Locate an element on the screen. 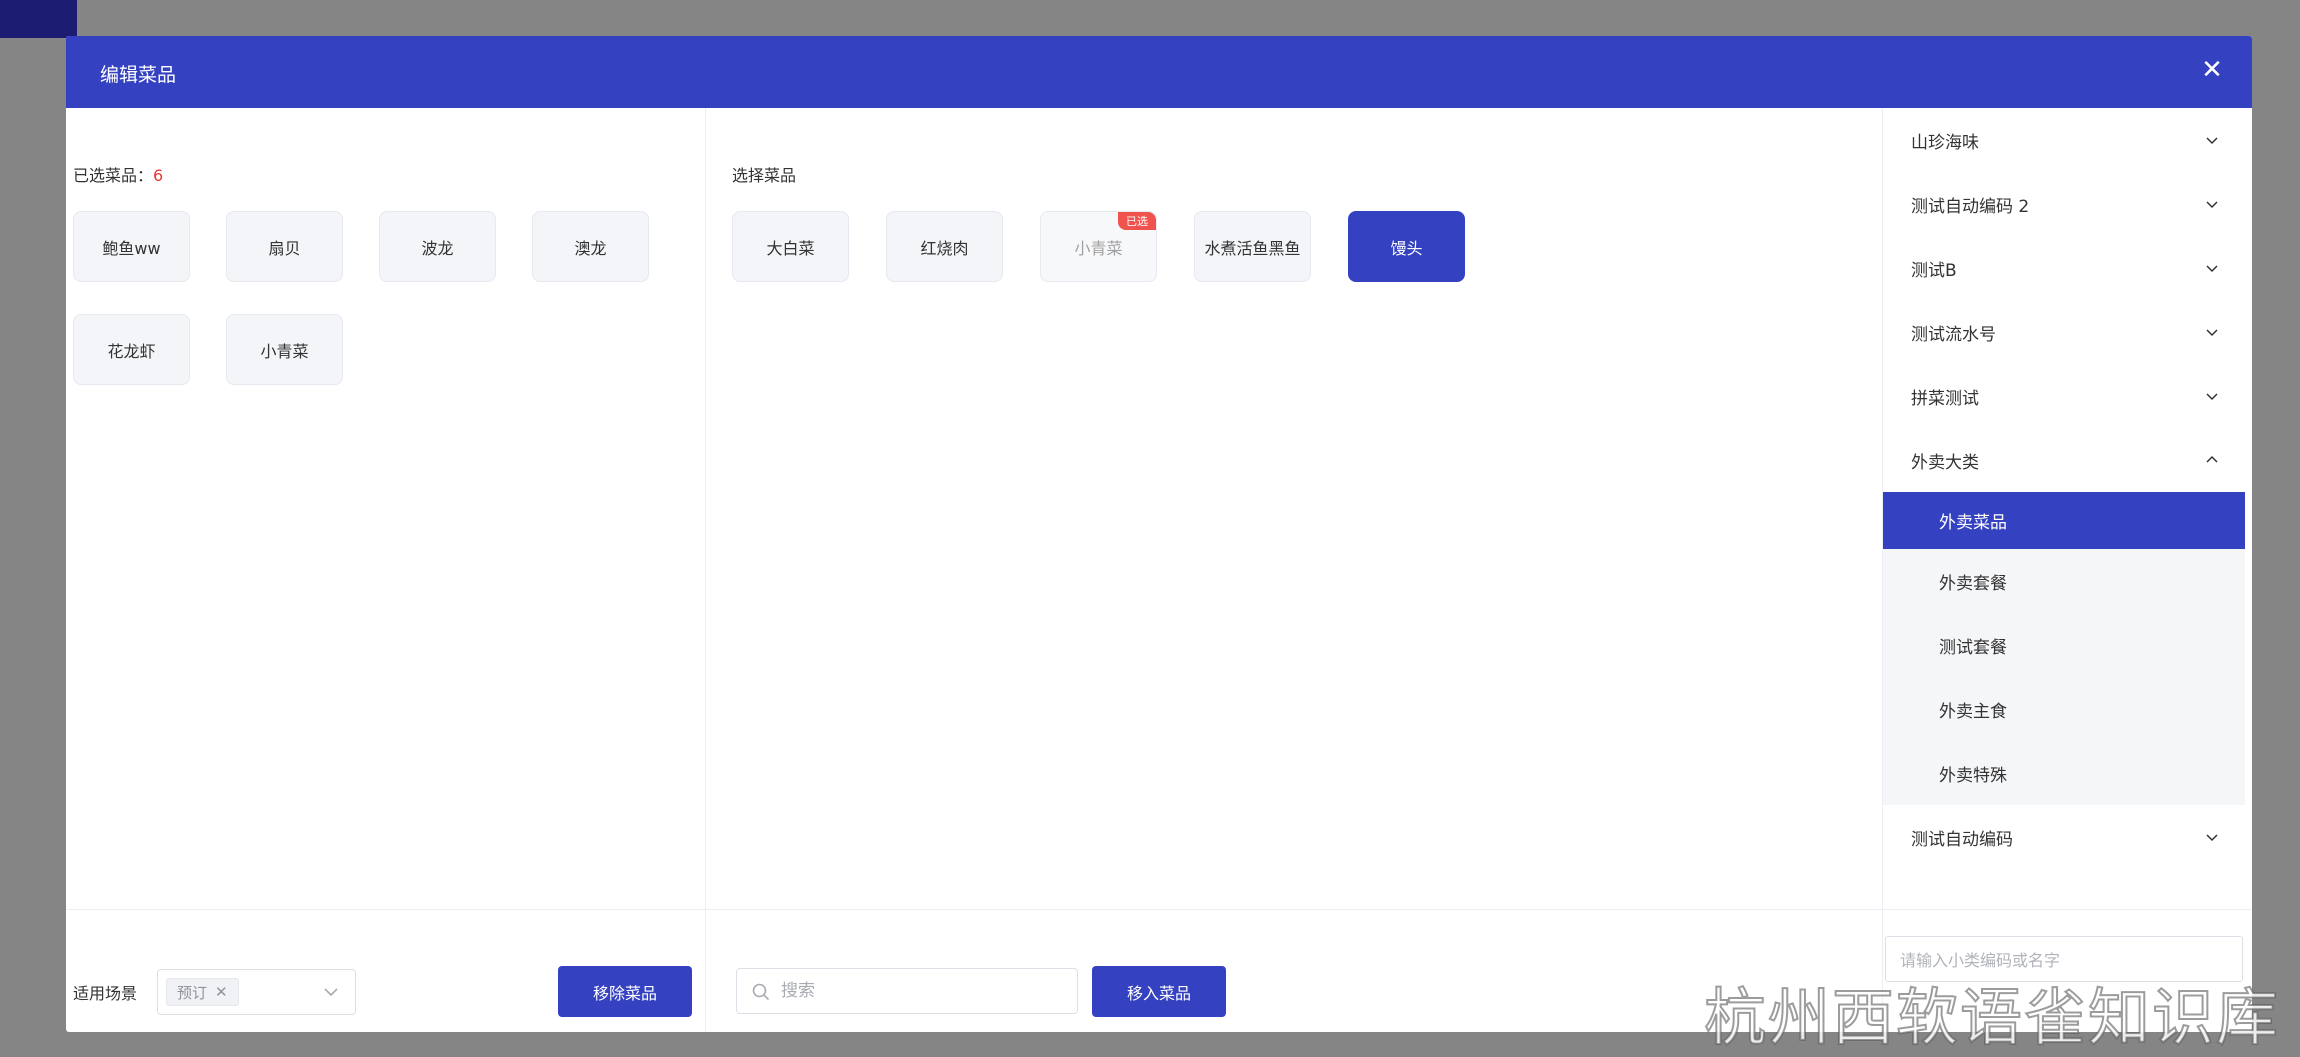 Image resolution: width=2300 pixels, height=1057 pixels. category-label: 外卖大类 is located at coordinates (1945, 462).